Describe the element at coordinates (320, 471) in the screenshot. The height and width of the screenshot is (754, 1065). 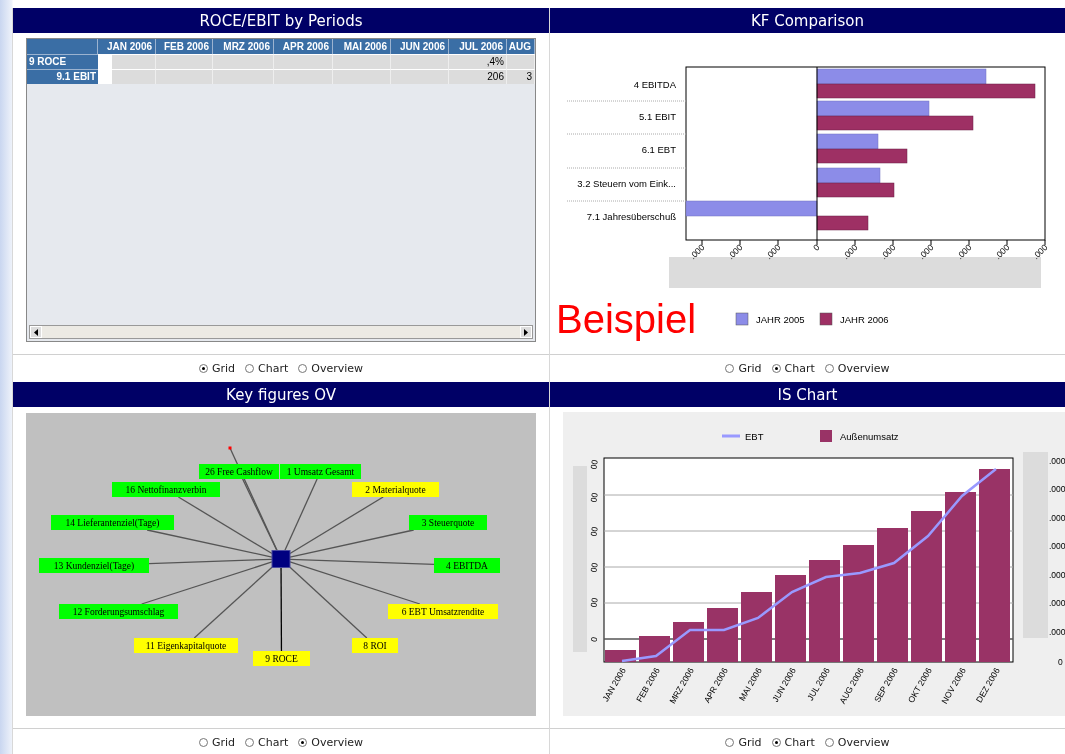
I see `diagram-node: 1 Umsatz Gesamt` at that location.